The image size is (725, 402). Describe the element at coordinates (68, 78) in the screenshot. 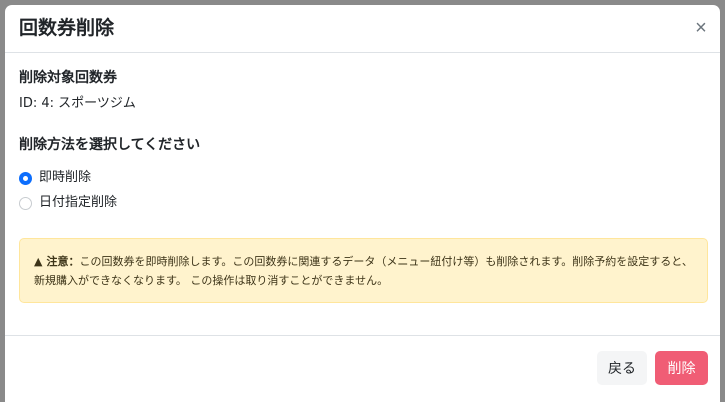

I see `target-heading: 削除対象回数券` at that location.